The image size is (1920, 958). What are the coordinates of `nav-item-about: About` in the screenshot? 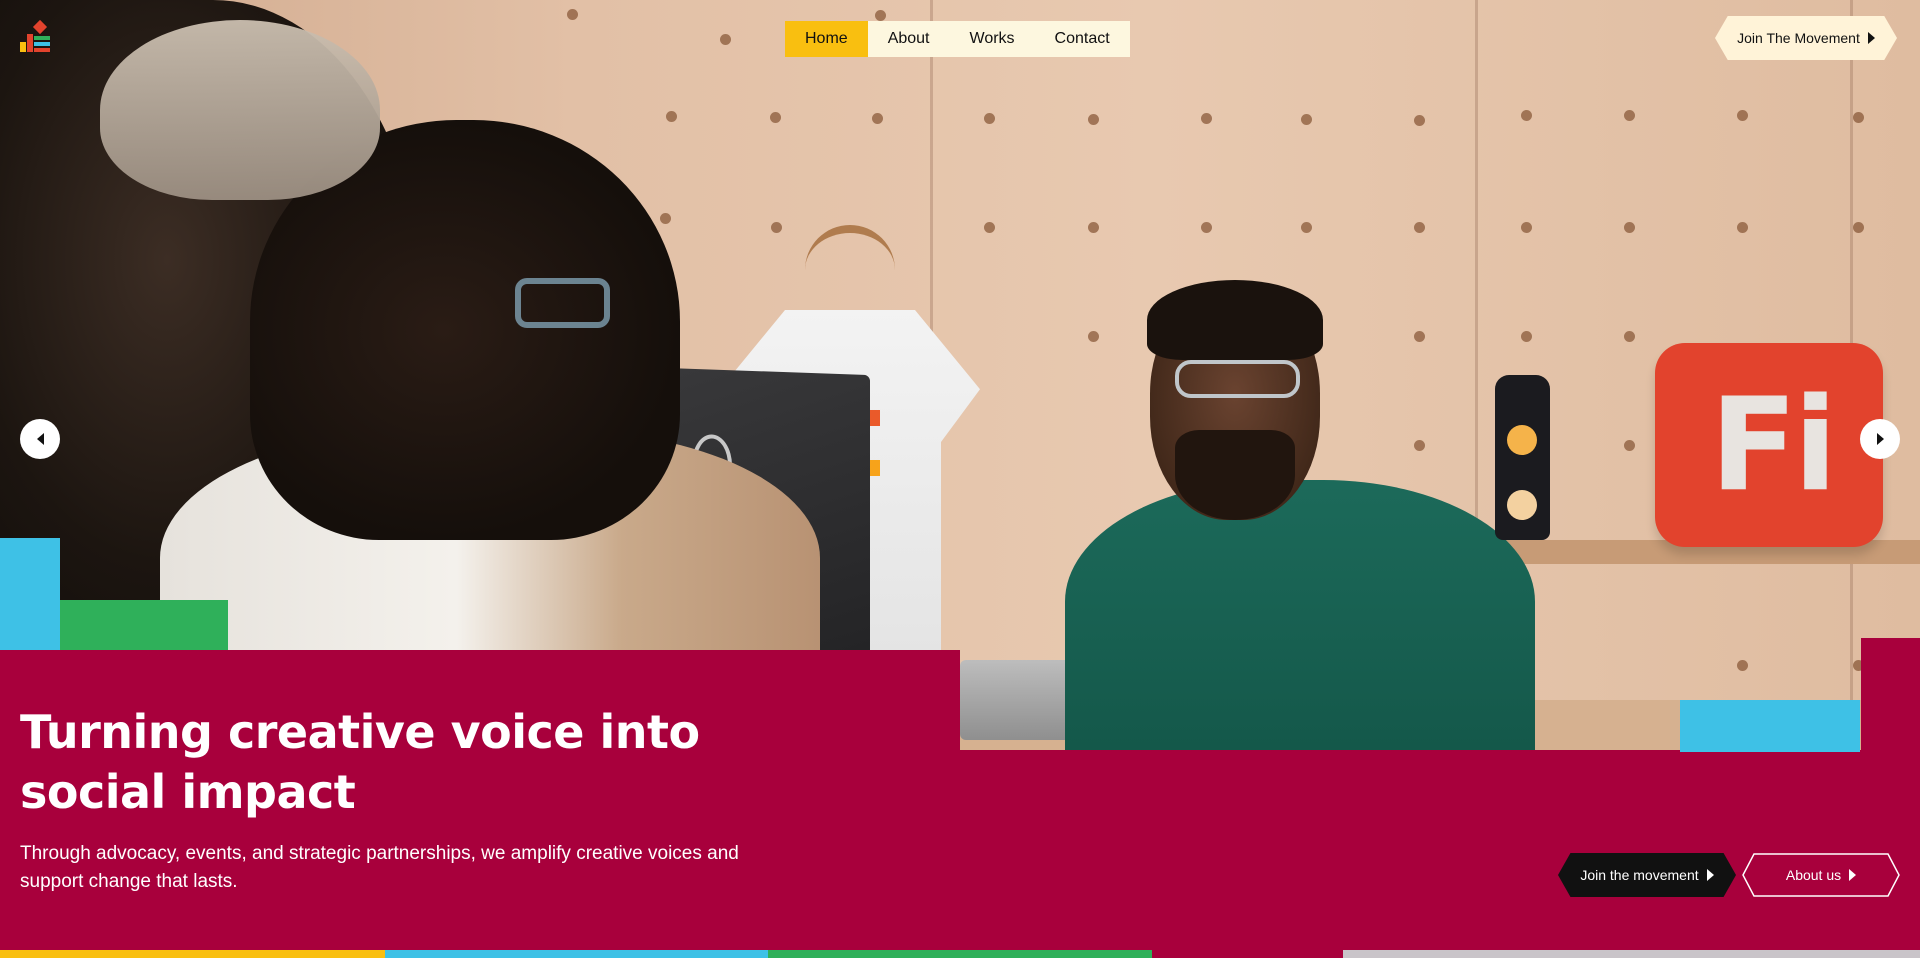 It's located at (909, 39).